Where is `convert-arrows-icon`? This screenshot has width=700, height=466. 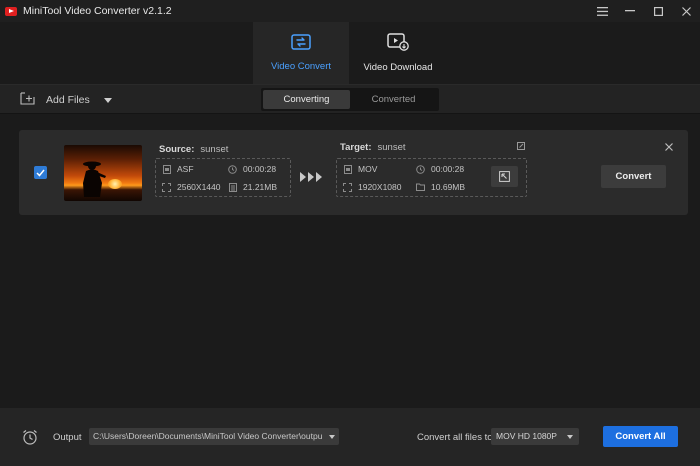 convert-arrows-icon is located at coordinates (312, 177).